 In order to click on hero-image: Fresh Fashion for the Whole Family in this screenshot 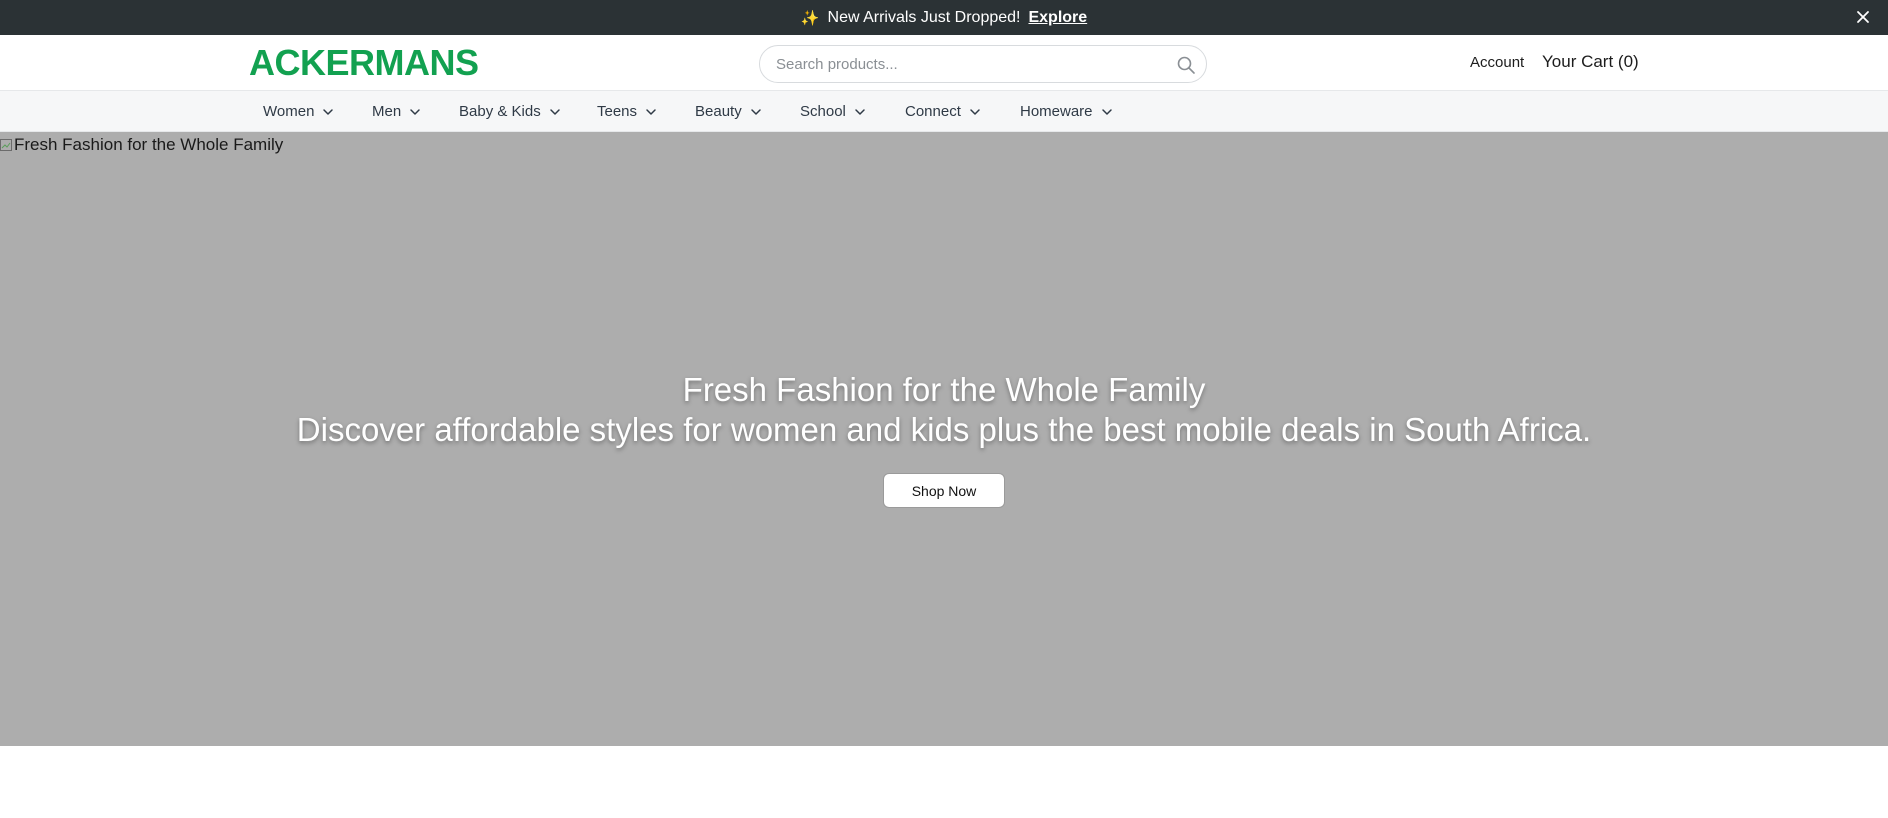, I will do `click(141, 145)`.